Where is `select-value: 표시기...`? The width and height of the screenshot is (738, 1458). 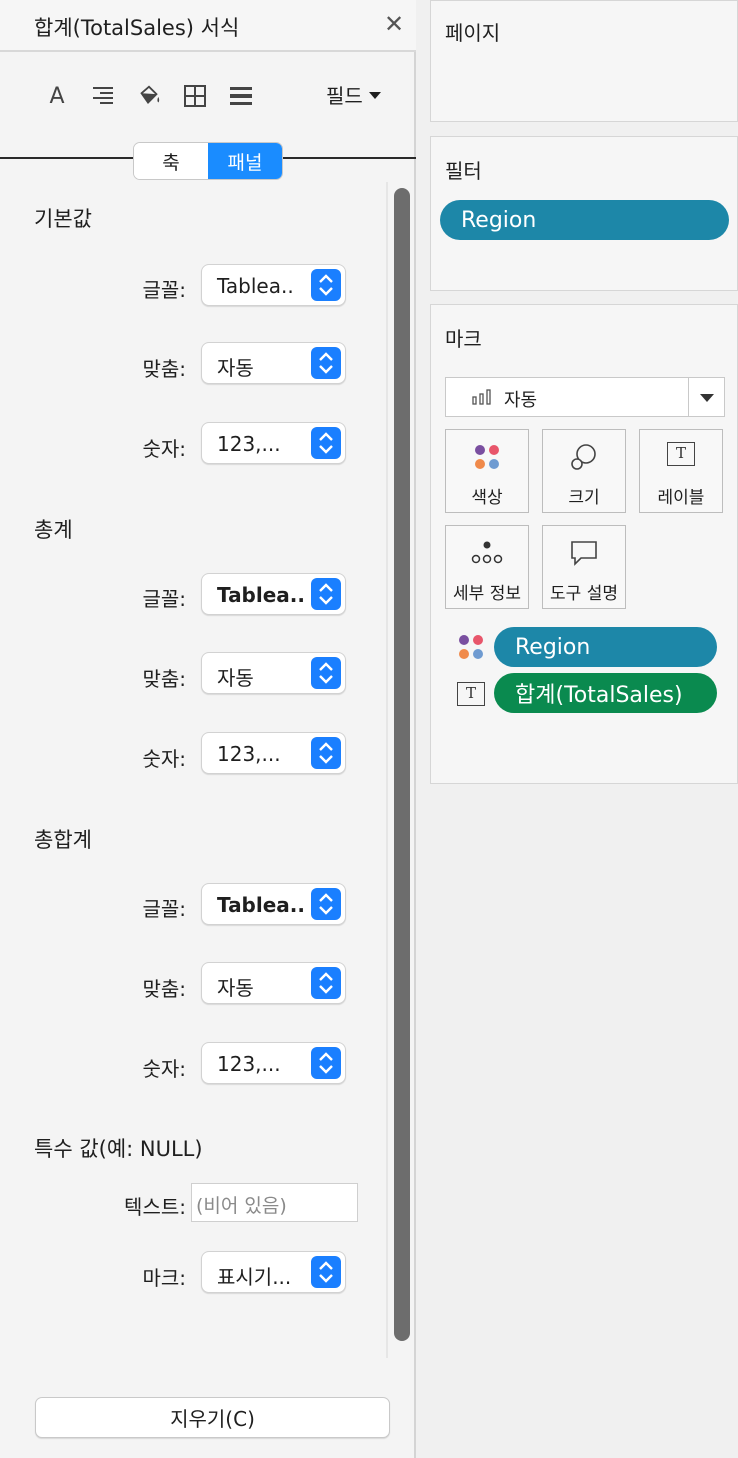
select-value: 표시기... is located at coordinates (254, 1277).